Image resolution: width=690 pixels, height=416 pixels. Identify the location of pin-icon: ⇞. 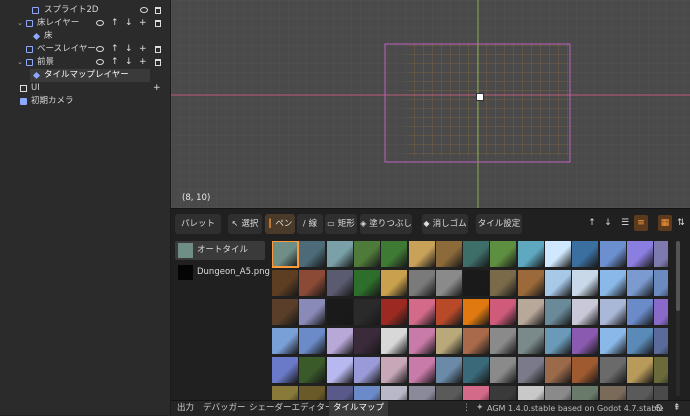
(677, 408).